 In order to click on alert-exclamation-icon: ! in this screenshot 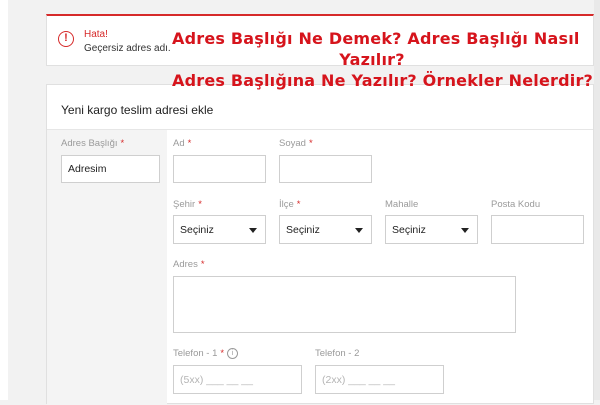, I will do `click(66, 39)`.